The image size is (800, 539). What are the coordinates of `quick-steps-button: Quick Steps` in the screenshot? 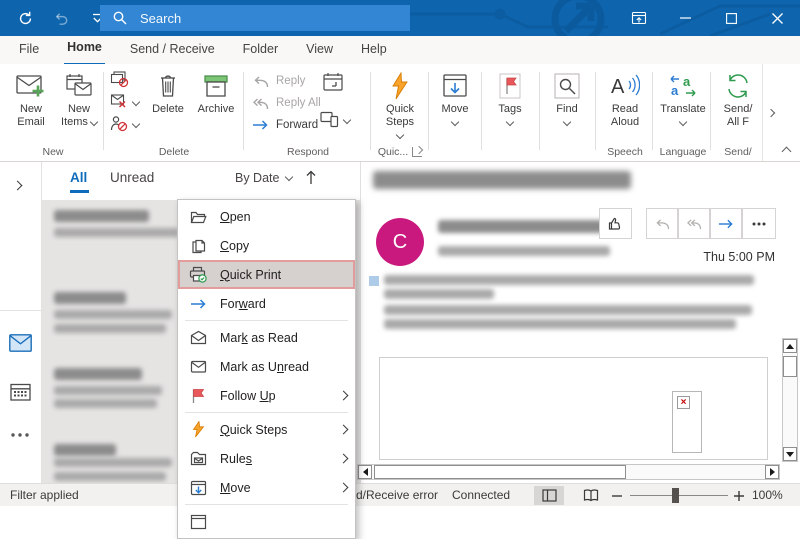 It's located at (400, 105).